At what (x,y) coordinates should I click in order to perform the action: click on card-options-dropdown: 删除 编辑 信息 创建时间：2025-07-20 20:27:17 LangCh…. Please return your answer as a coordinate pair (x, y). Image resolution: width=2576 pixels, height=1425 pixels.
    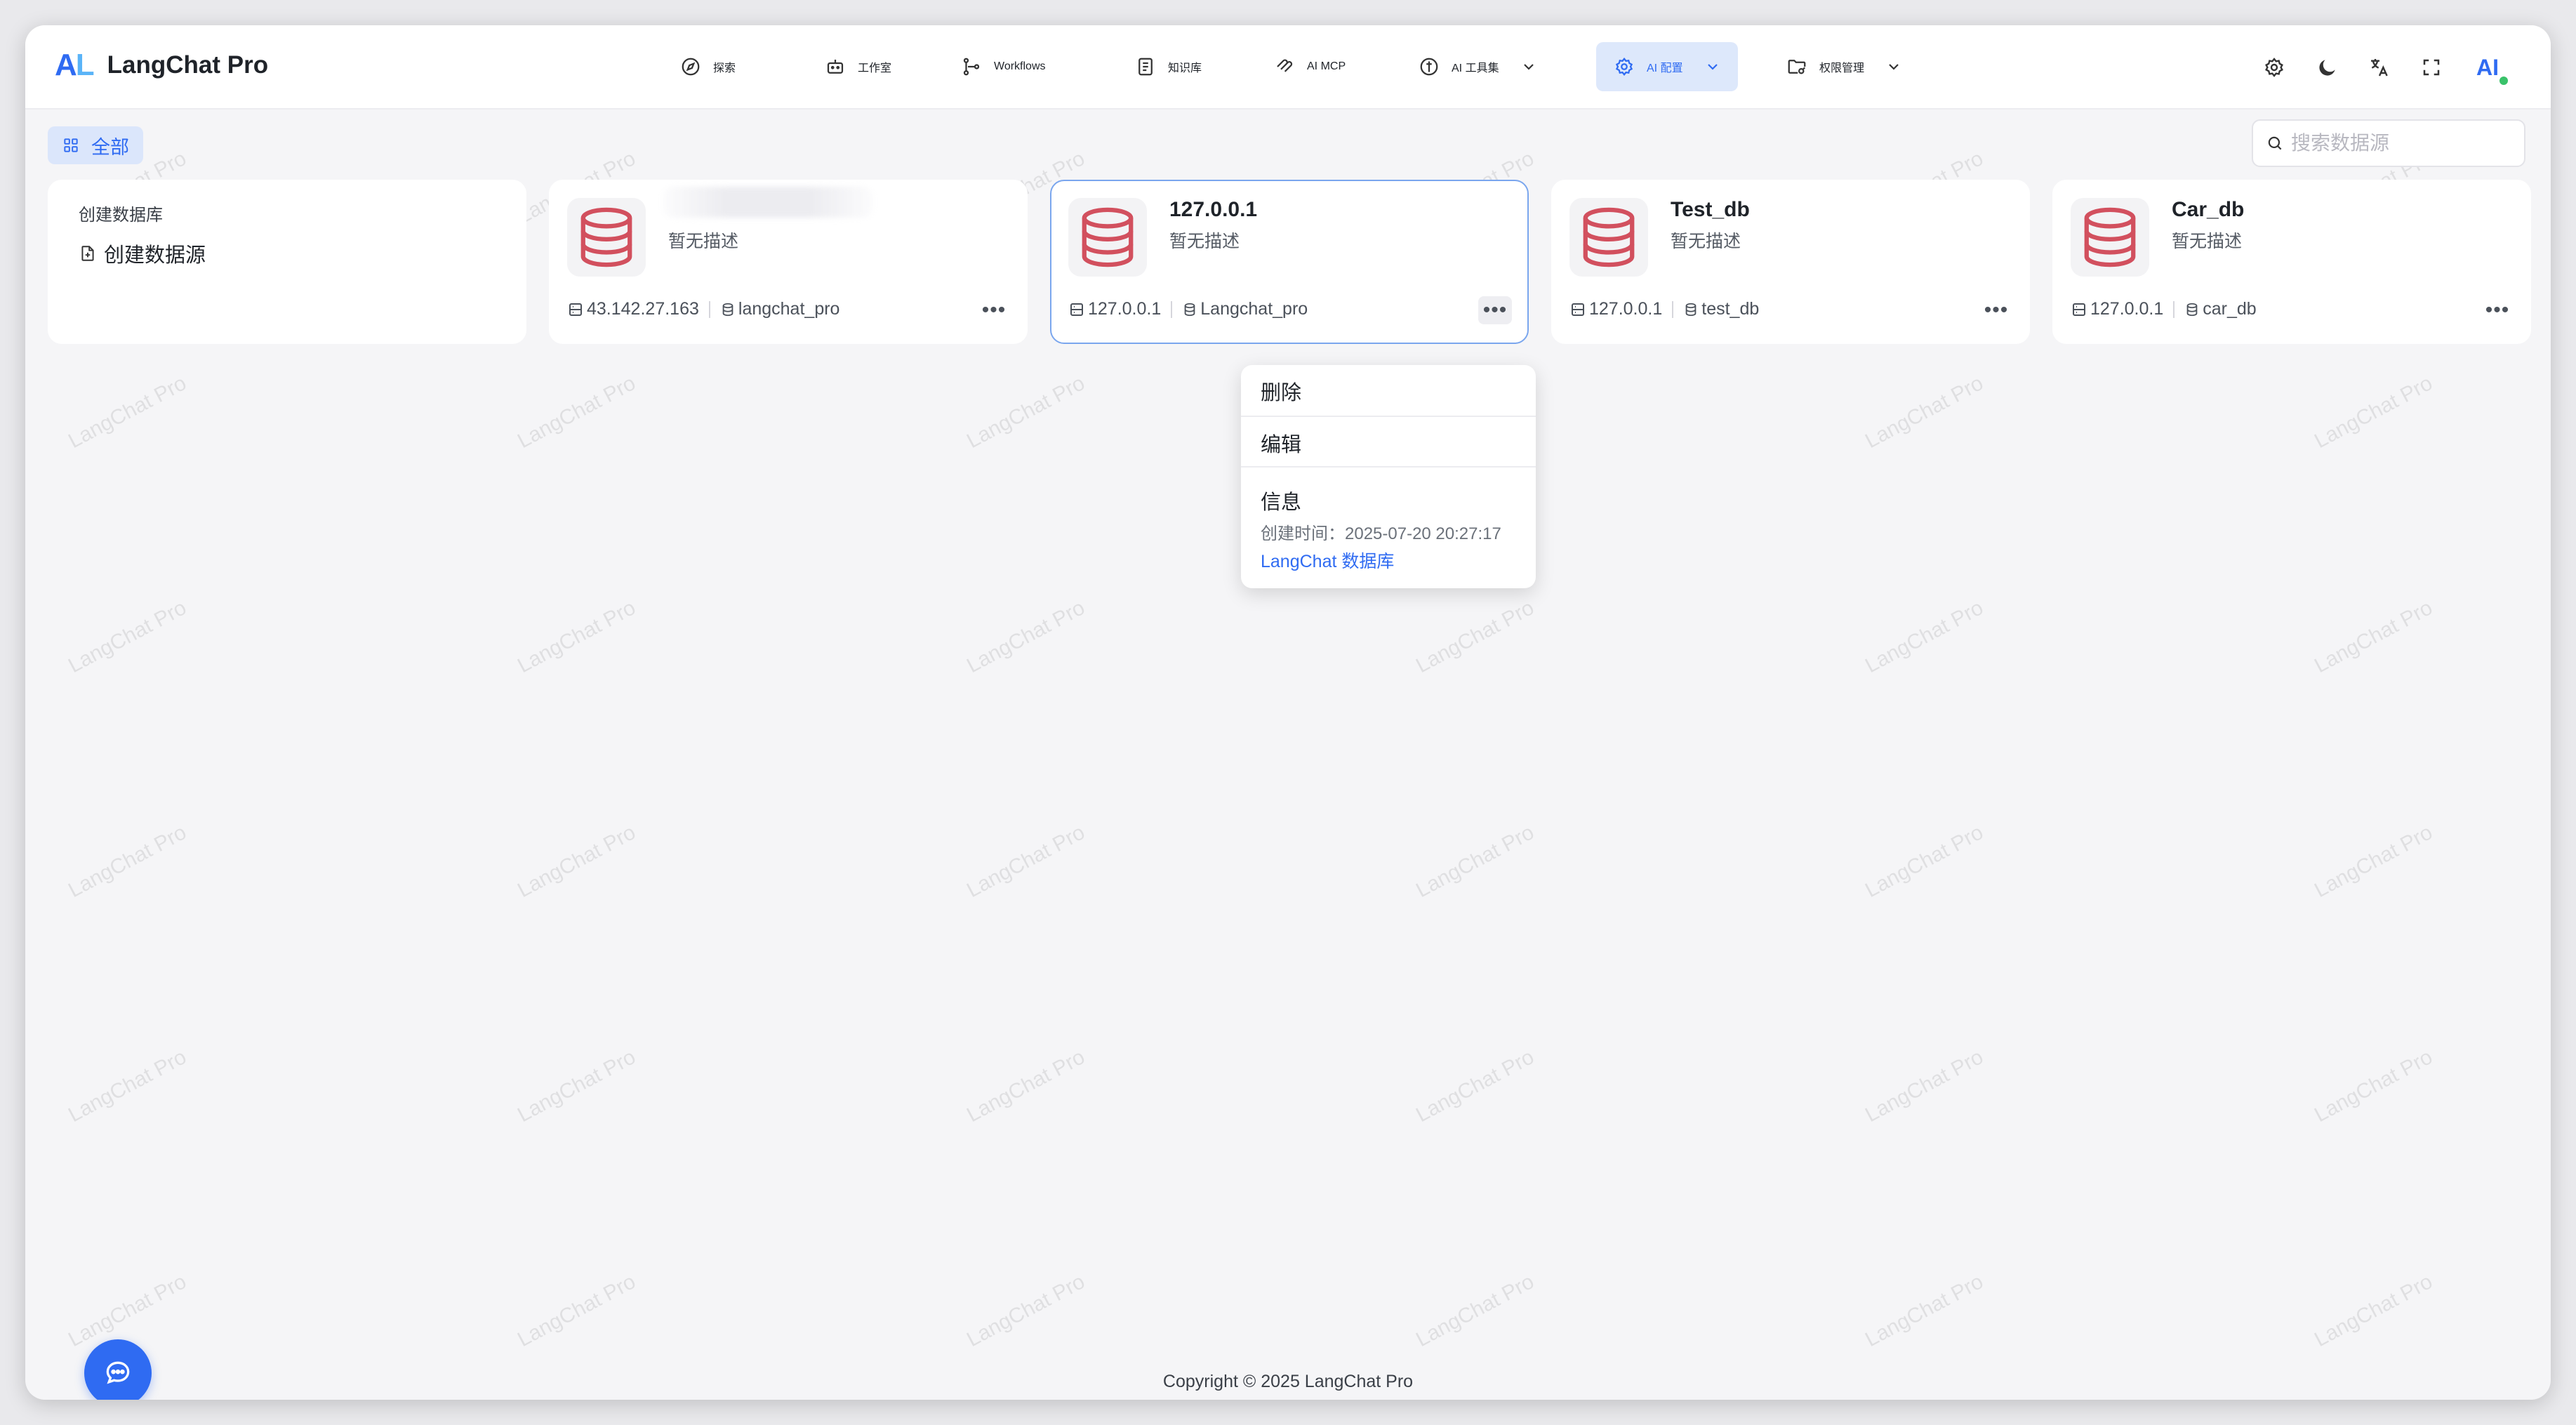
    Looking at the image, I should click on (1388, 476).